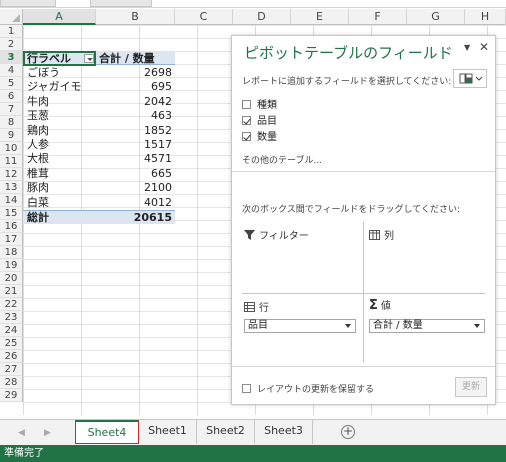 This screenshot has width=506, height=462. What do you see at coordinates (127, 58) in the screenshot?
I see `pivot-value-header: 合計 / 数量` at bounding box center [127, 58].